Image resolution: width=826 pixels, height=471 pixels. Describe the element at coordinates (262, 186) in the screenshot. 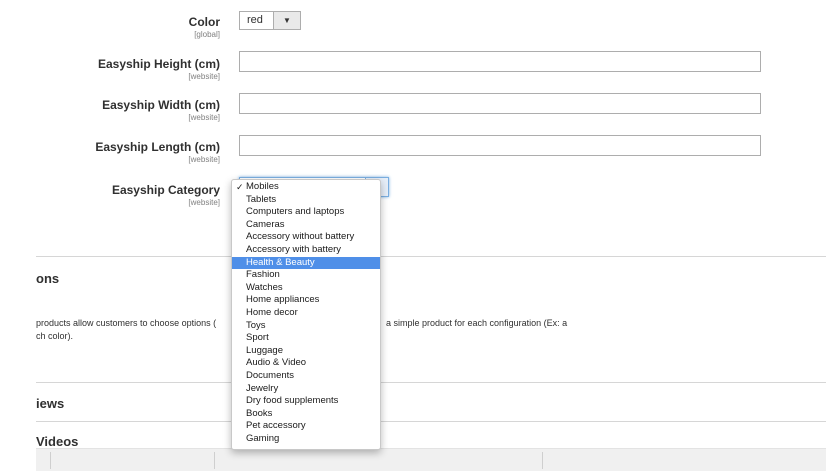

I see `category-option-label: Mobiles` at that location.